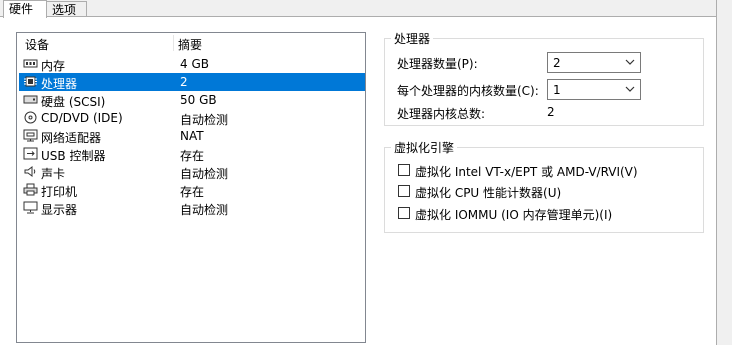  I want to click on device-list-header: 设备 摘要, so click(191, 43).